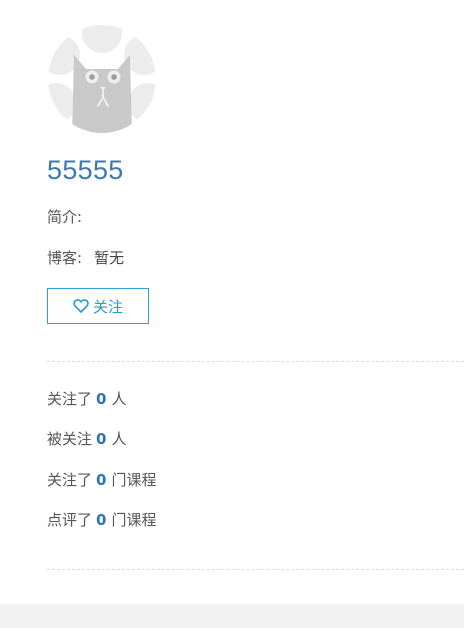 The width and height of the screenshot is (464, 628). I want to click on stat-following-courses: 关注了 0 门课程, so click(101, 480).